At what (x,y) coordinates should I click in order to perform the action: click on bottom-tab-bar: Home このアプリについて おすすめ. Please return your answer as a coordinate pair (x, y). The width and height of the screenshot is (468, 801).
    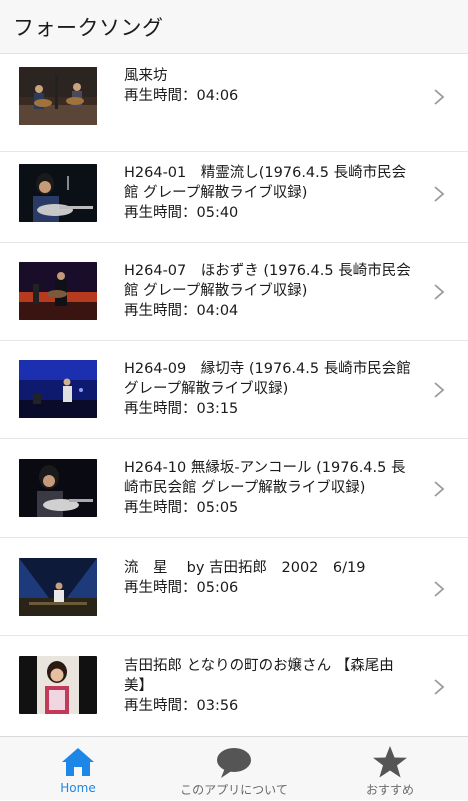
    Looking at the image, I should click on (234, 768).